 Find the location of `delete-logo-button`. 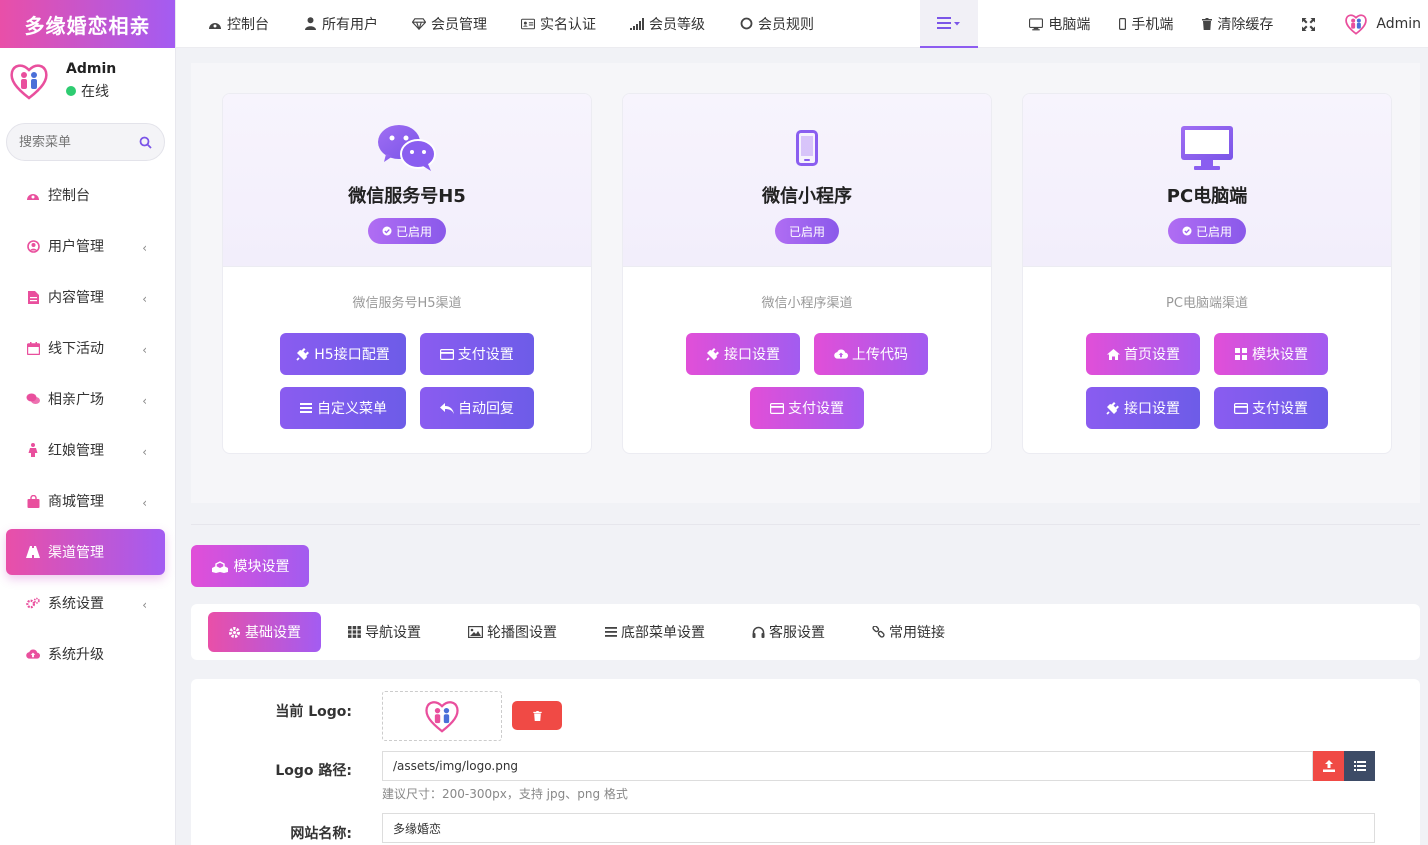

delete-logo-button is located at coordinates (537, 715).